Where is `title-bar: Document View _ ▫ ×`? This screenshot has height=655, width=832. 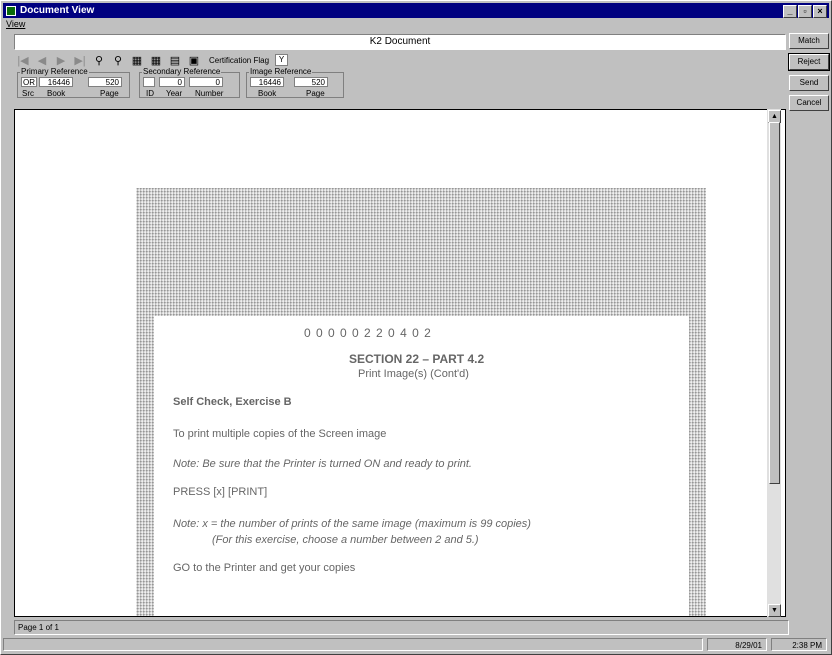 title-bar: Document View _ ▫ × is located at coordinates (416, 10).